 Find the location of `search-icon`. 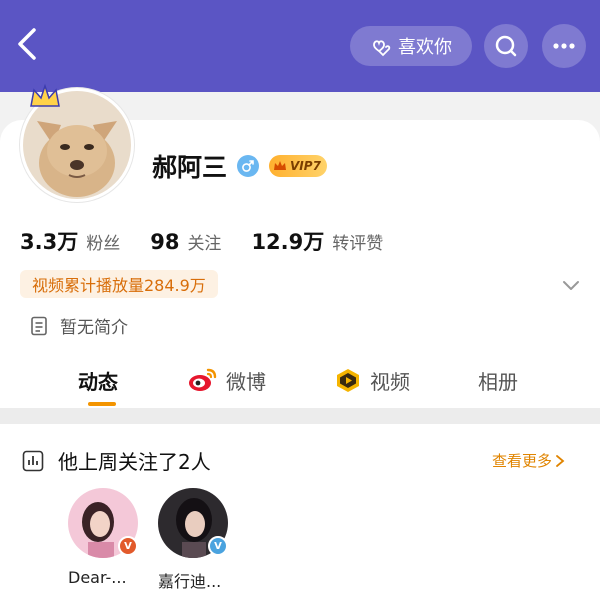

search-icon is located at coordinates (506, 46).